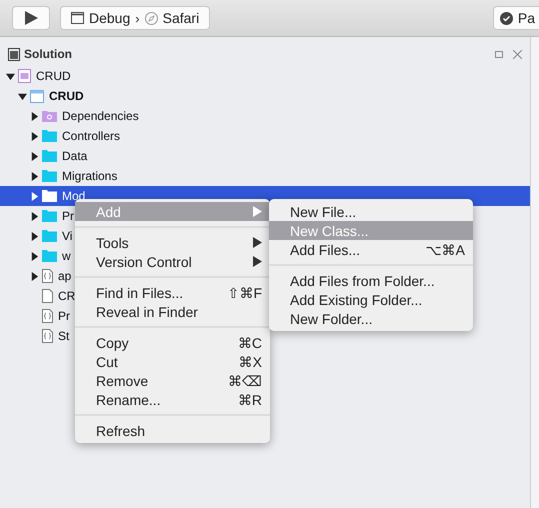 Image resolution: width=539 pixels, height=508 pixels. What do you see at coordinates (64, 336) in the screenshot?
I see `item-label: St` at bounding box center [64, 336].